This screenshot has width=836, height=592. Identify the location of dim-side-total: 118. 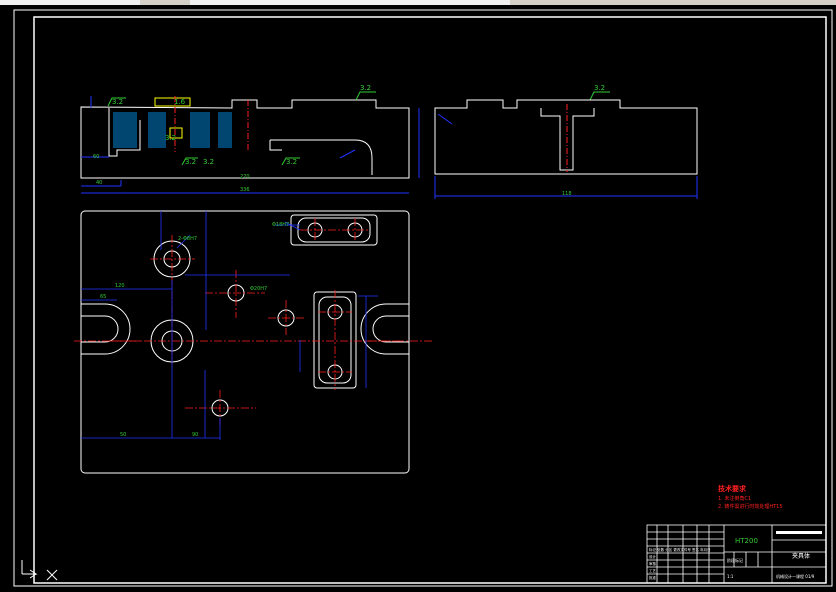
(567, 194).